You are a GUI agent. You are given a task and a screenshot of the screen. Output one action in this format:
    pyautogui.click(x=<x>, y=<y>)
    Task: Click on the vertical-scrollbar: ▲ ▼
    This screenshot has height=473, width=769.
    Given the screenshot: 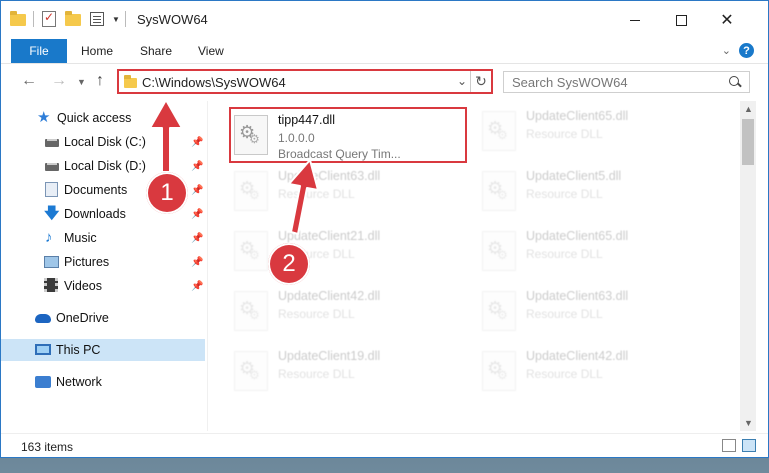 What is the action you would take?
    pyautogui.click(x=748, y=266)
    